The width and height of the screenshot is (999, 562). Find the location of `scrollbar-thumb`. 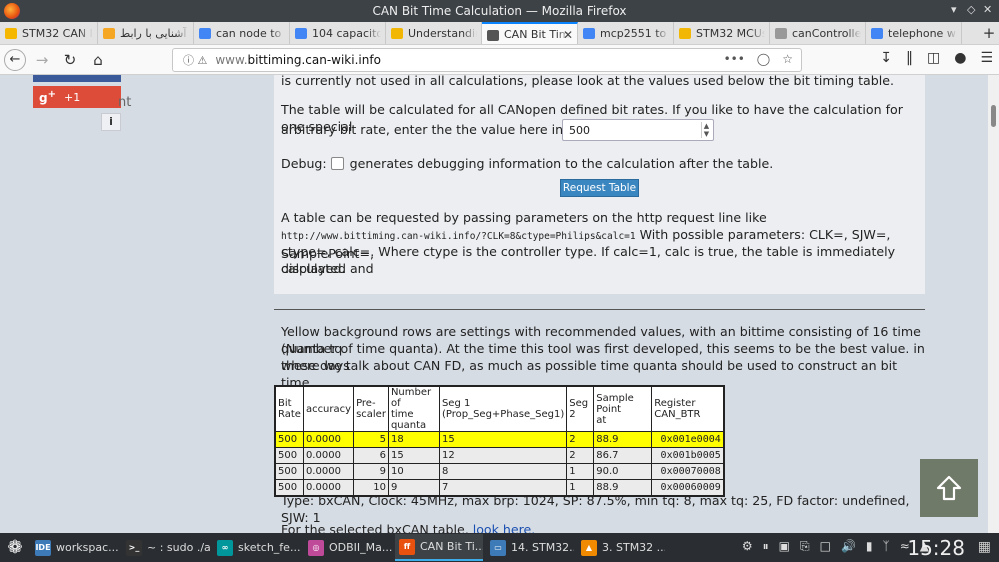

scrollbar-thumb is located at coordinates (993, 116).